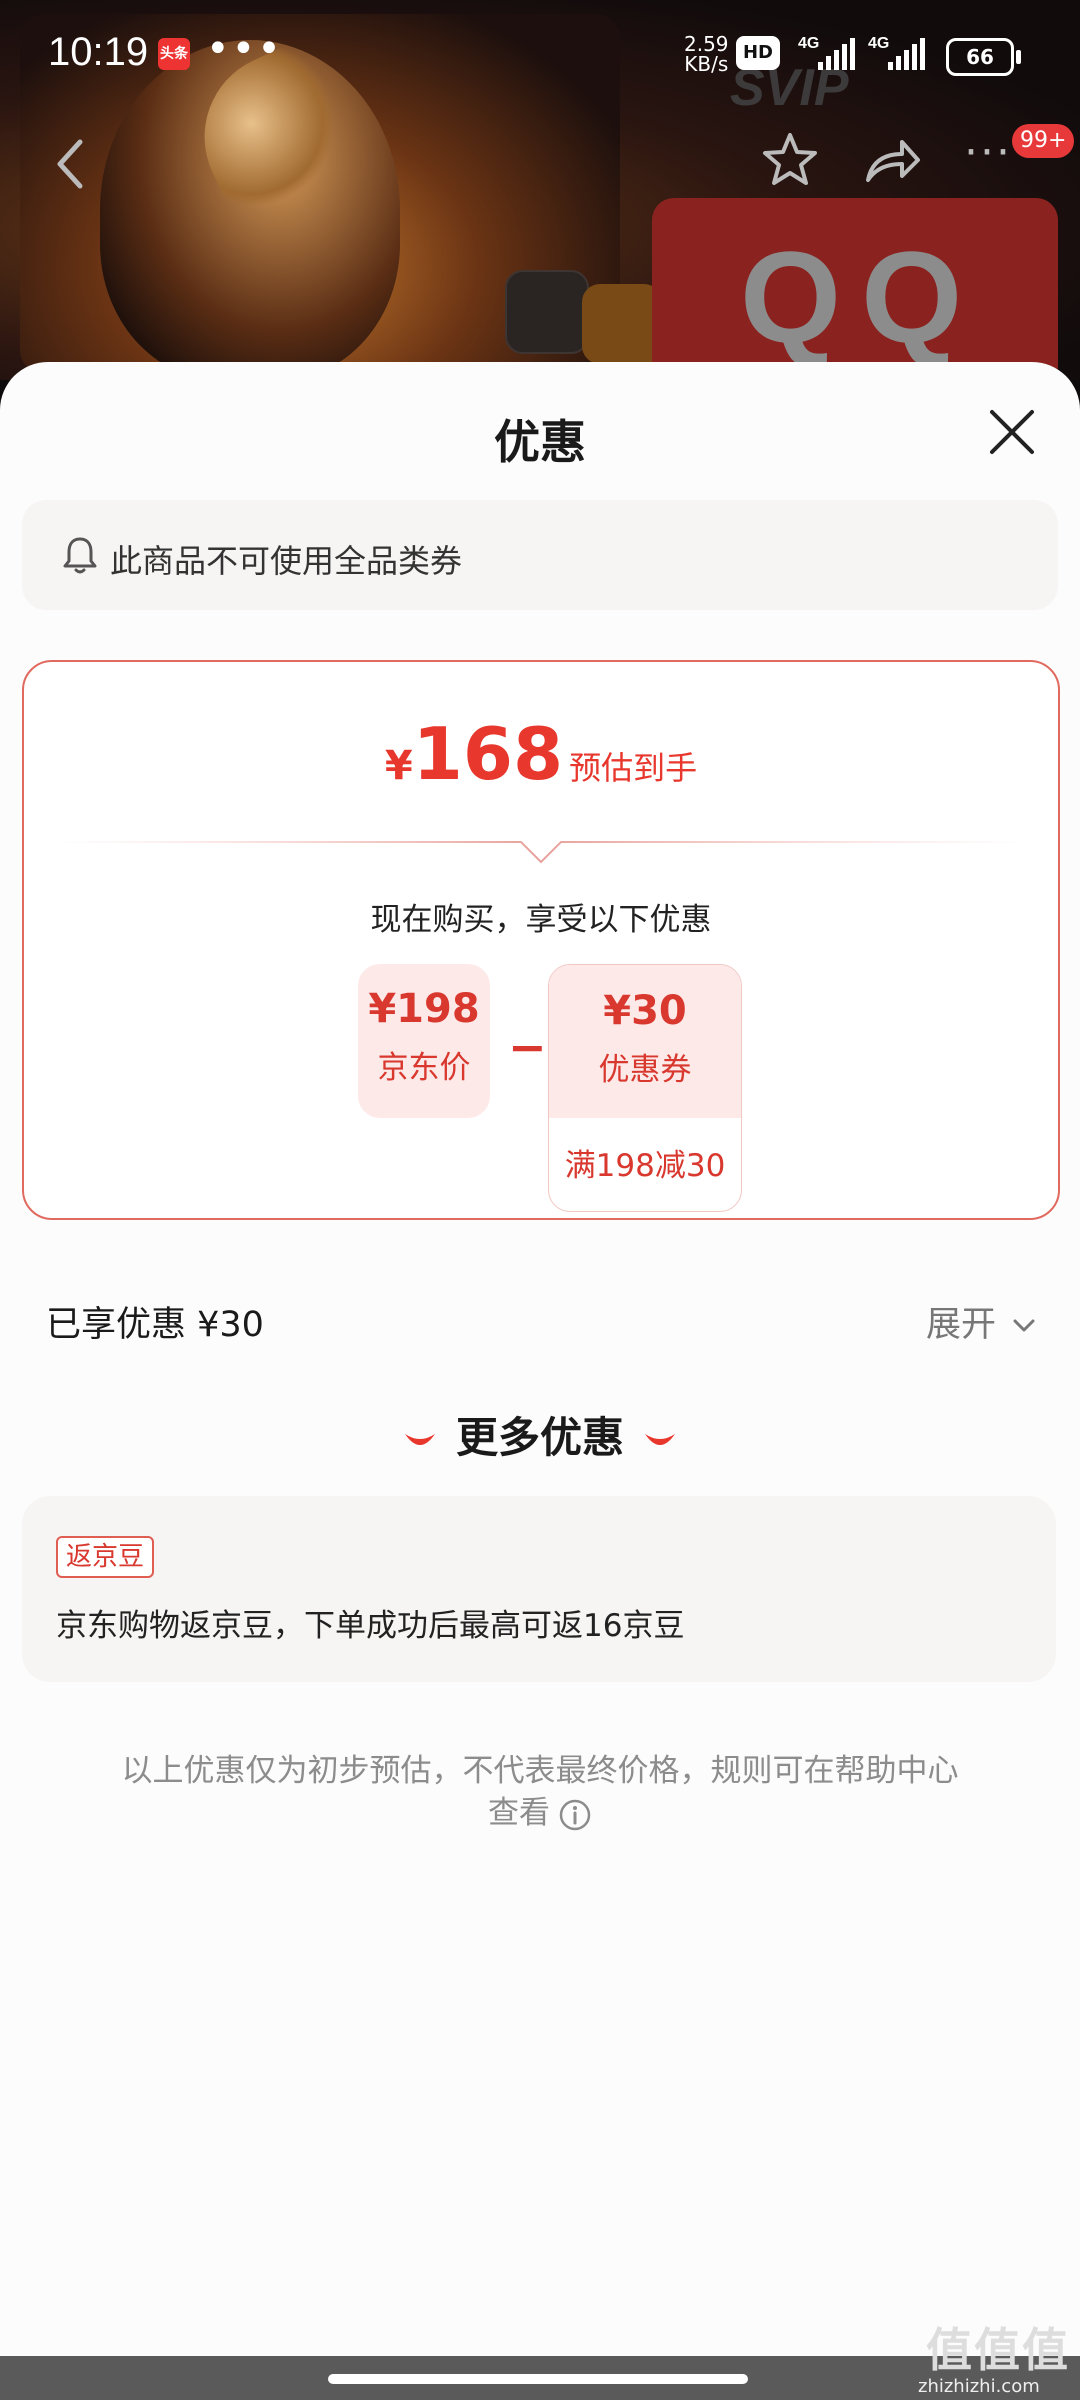 The image size is (1080, 2400). Describe the element at coordinates (538, 2379) in the screenshot. I see `home-indicator` at that location.